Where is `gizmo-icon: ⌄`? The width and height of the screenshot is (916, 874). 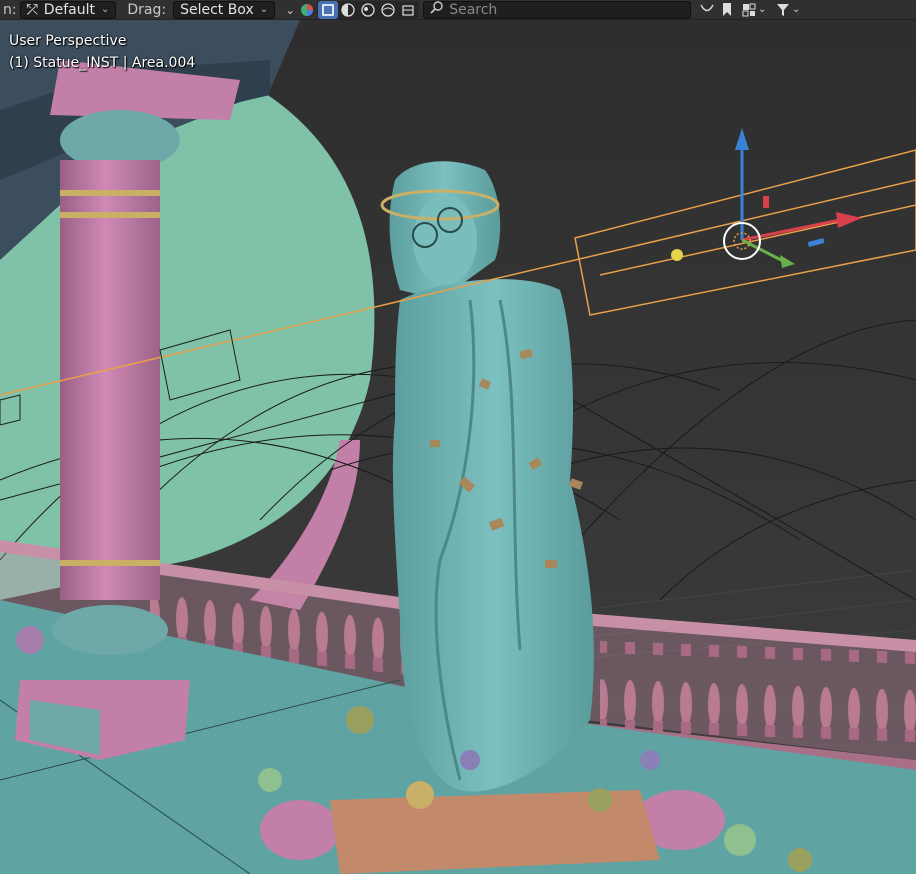
gizmo-icon: ⌄ is located at coordinates (754, 10).